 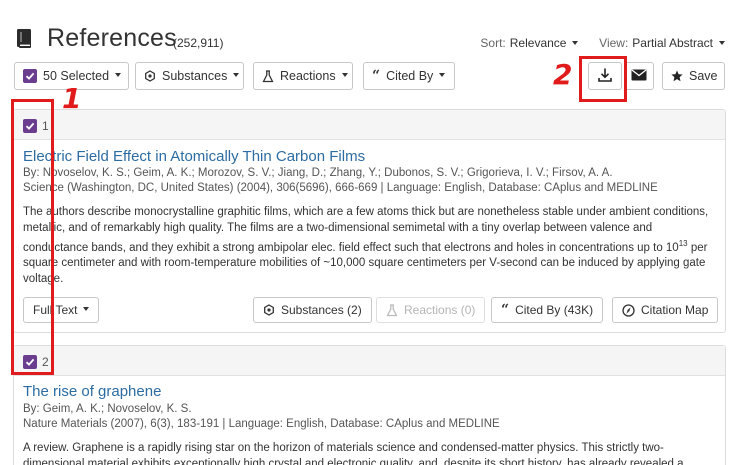 I want to click on substances-label: Substances, so click(x=195, y=76).